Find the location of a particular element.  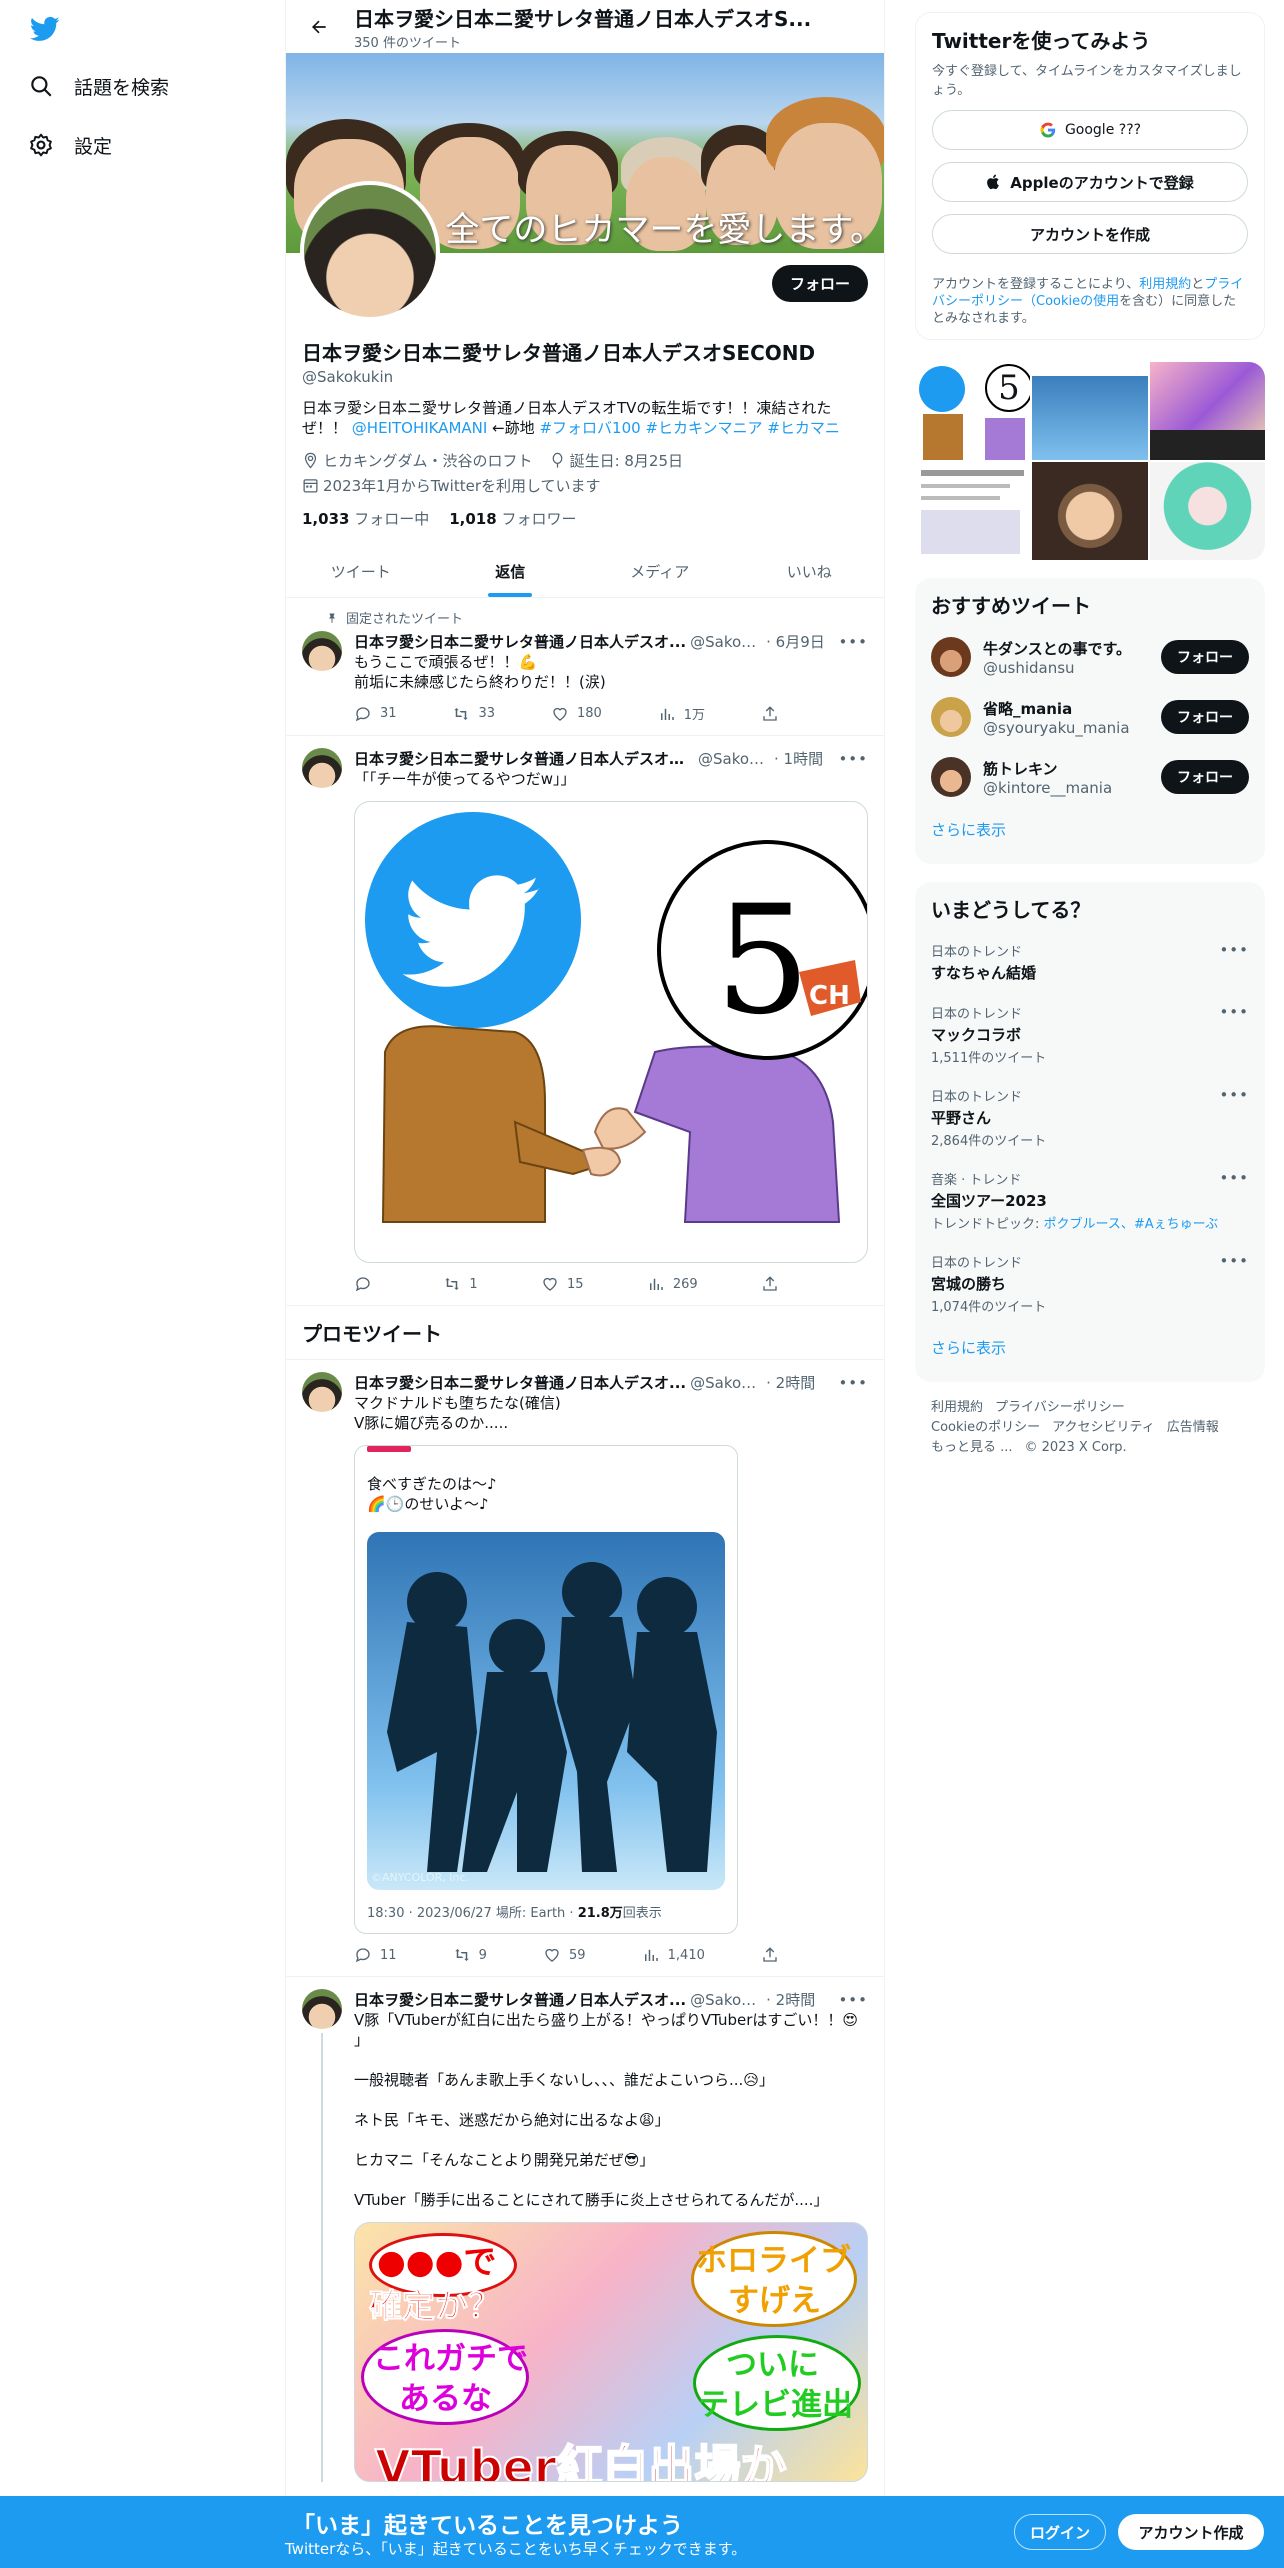

footer-link: 利用規約 is located at coordinates (957, 1407).